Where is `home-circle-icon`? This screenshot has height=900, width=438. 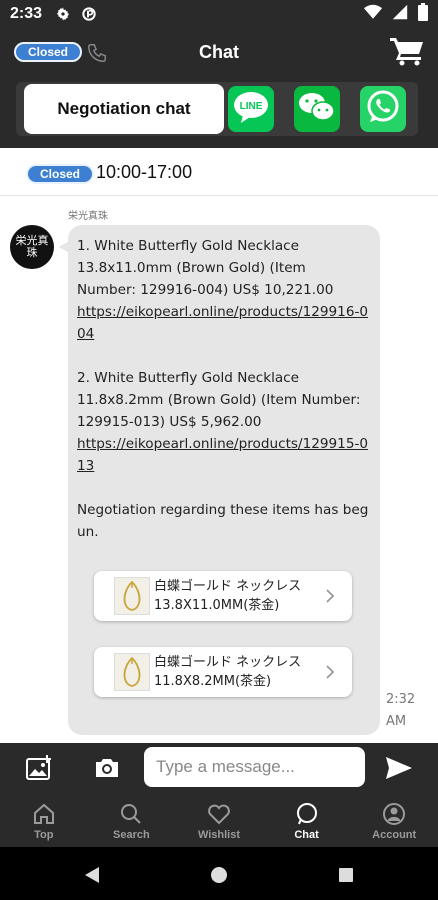 home-circle-icon is located at coordinates (219, 875).